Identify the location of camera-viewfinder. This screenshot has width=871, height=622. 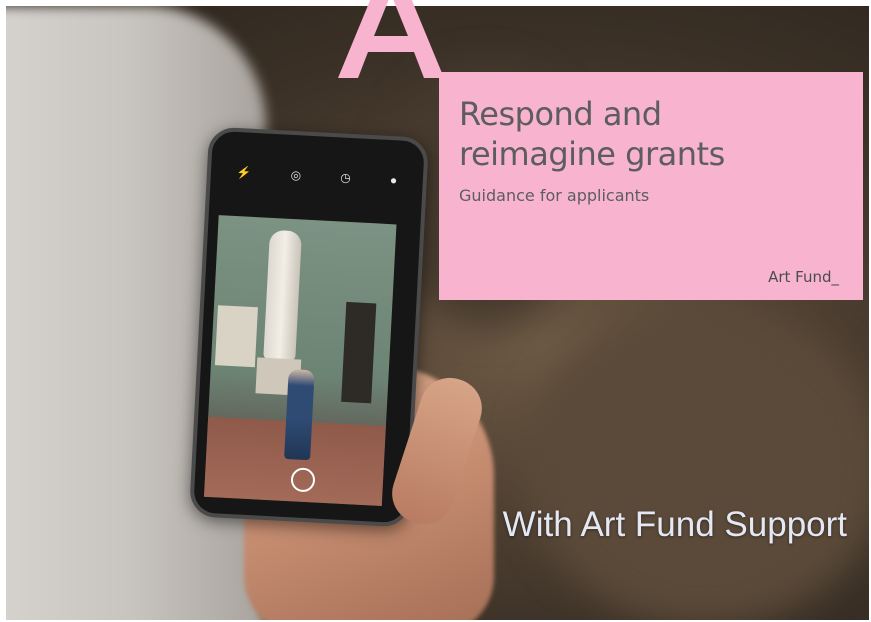
(300, 361).